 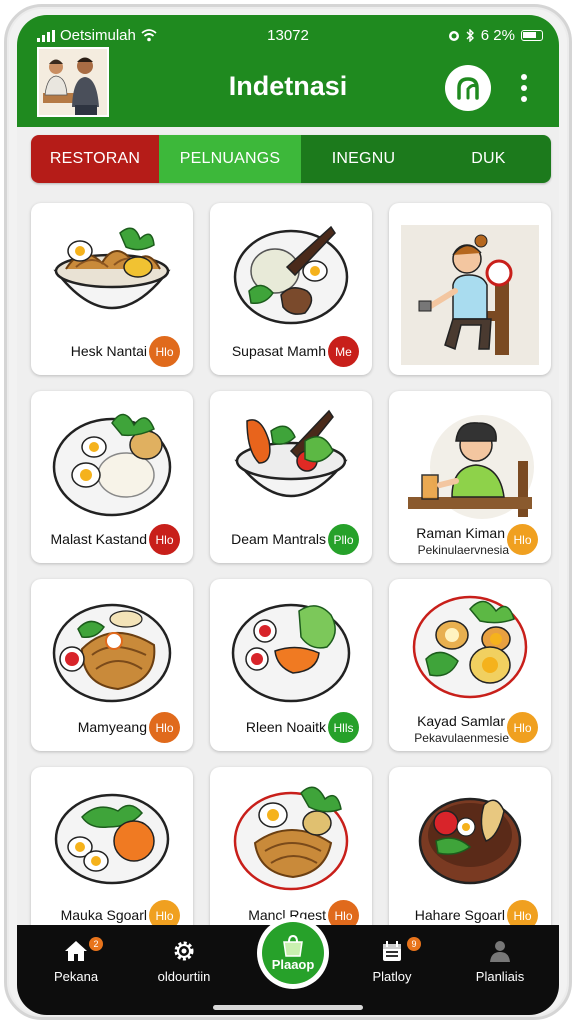 I want to click on more-options-button, so click(x=524, y=88).